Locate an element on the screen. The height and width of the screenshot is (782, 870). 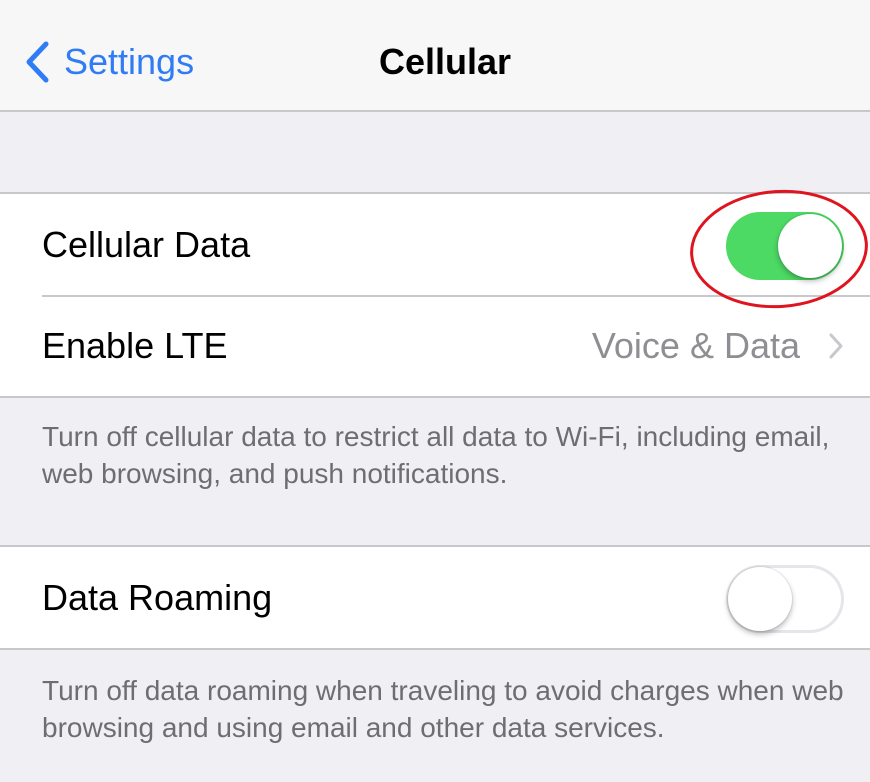
enable-lte-row: Enable LTE Voice & Data is located at coordinates (435, 345).